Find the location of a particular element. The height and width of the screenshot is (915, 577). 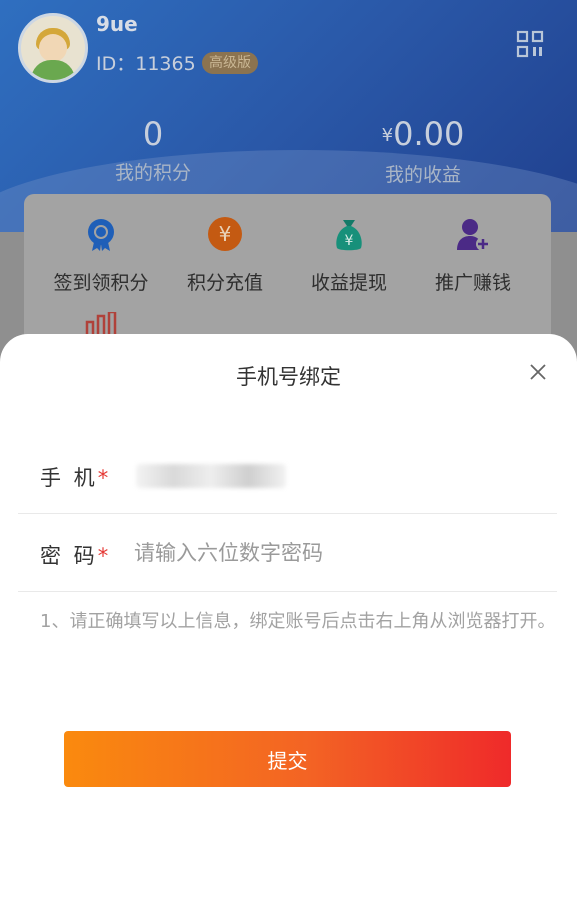

close-icon is located at coordinates (538, 372).